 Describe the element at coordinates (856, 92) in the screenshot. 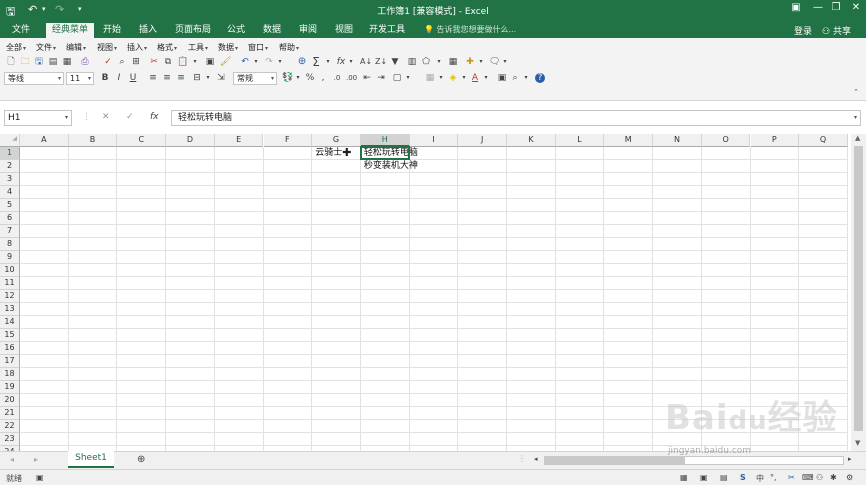

I see `collapse-ribbon-icon: ⌃` at that location.